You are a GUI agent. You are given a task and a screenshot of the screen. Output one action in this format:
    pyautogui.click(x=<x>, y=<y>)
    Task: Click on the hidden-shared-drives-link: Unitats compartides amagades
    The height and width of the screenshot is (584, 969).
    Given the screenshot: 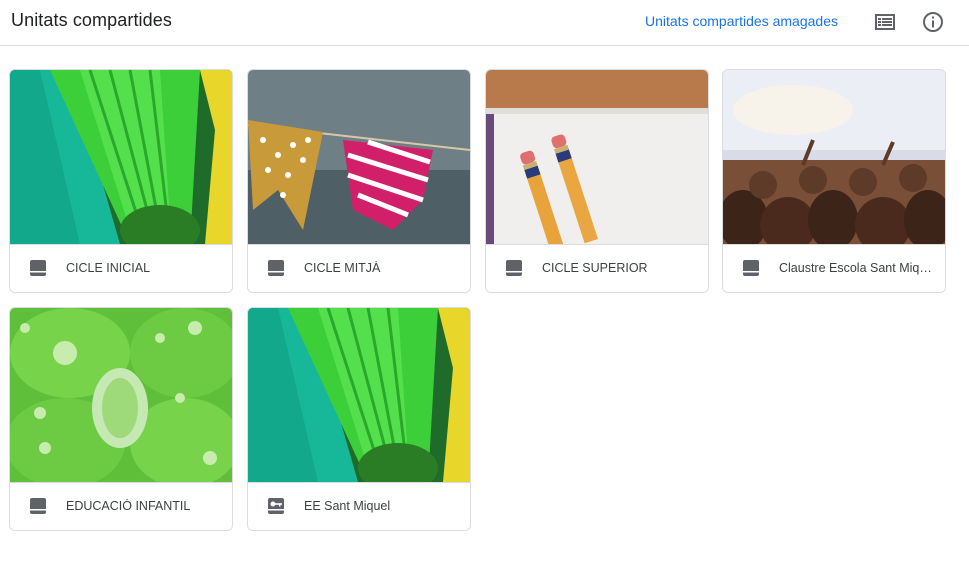 What is the action you would take?
    pyautogui.click(x=741, y=21)
    